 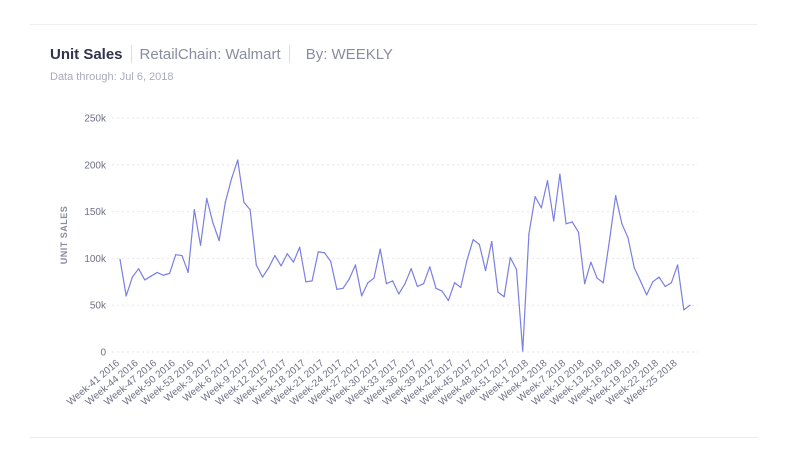 I want to click on y-tick-label: 100k, so click(x=95, y=259).